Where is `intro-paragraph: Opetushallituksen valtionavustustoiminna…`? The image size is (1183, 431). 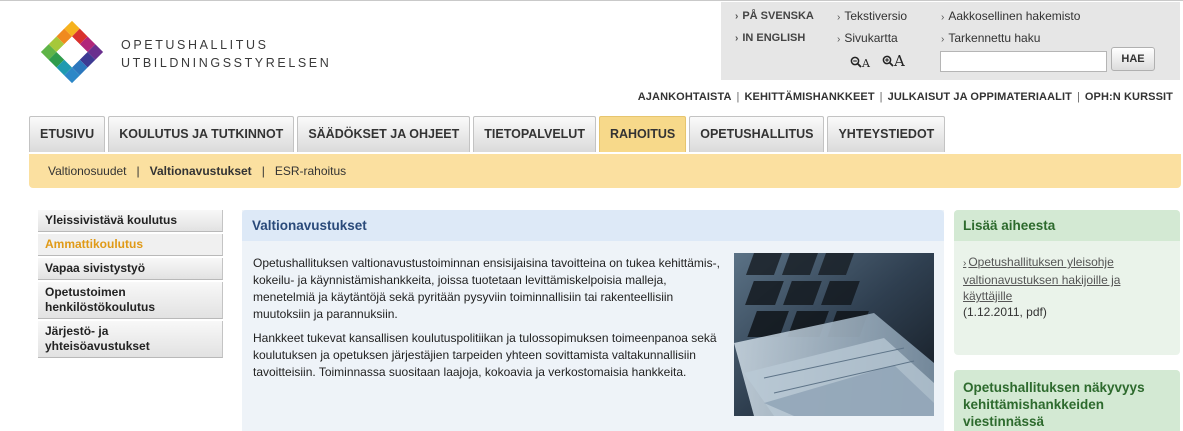
intro-paragraph: Opetushallituksen valtionavustustoiminna… is located at coordinates (486, 288).